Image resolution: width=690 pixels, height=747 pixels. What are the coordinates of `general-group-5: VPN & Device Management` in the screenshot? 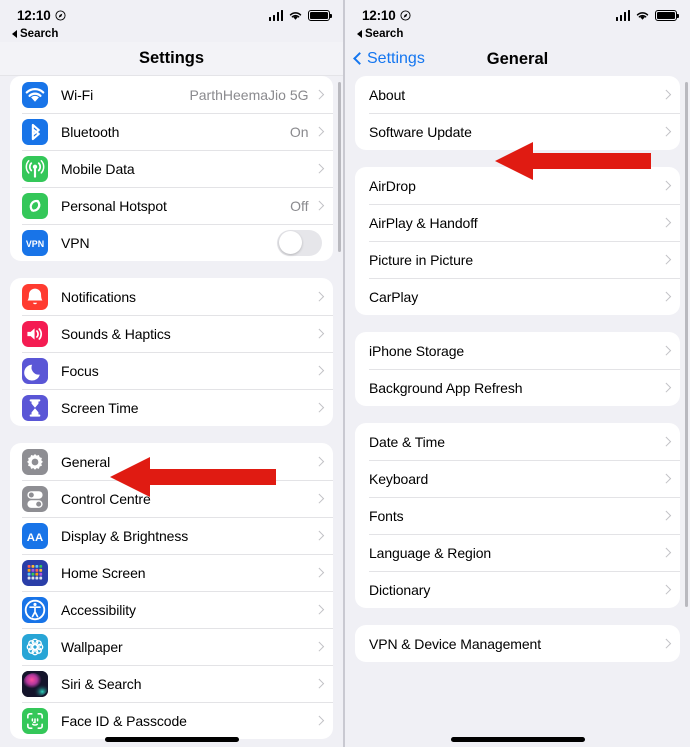 It's located at (517, 643).